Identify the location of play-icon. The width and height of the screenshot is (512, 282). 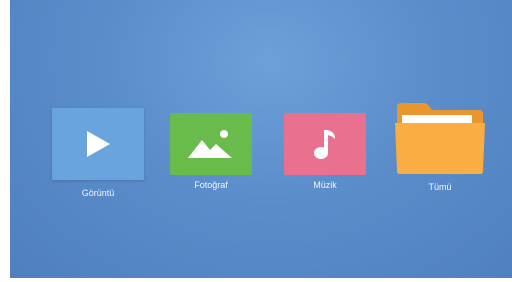
(98, 144).